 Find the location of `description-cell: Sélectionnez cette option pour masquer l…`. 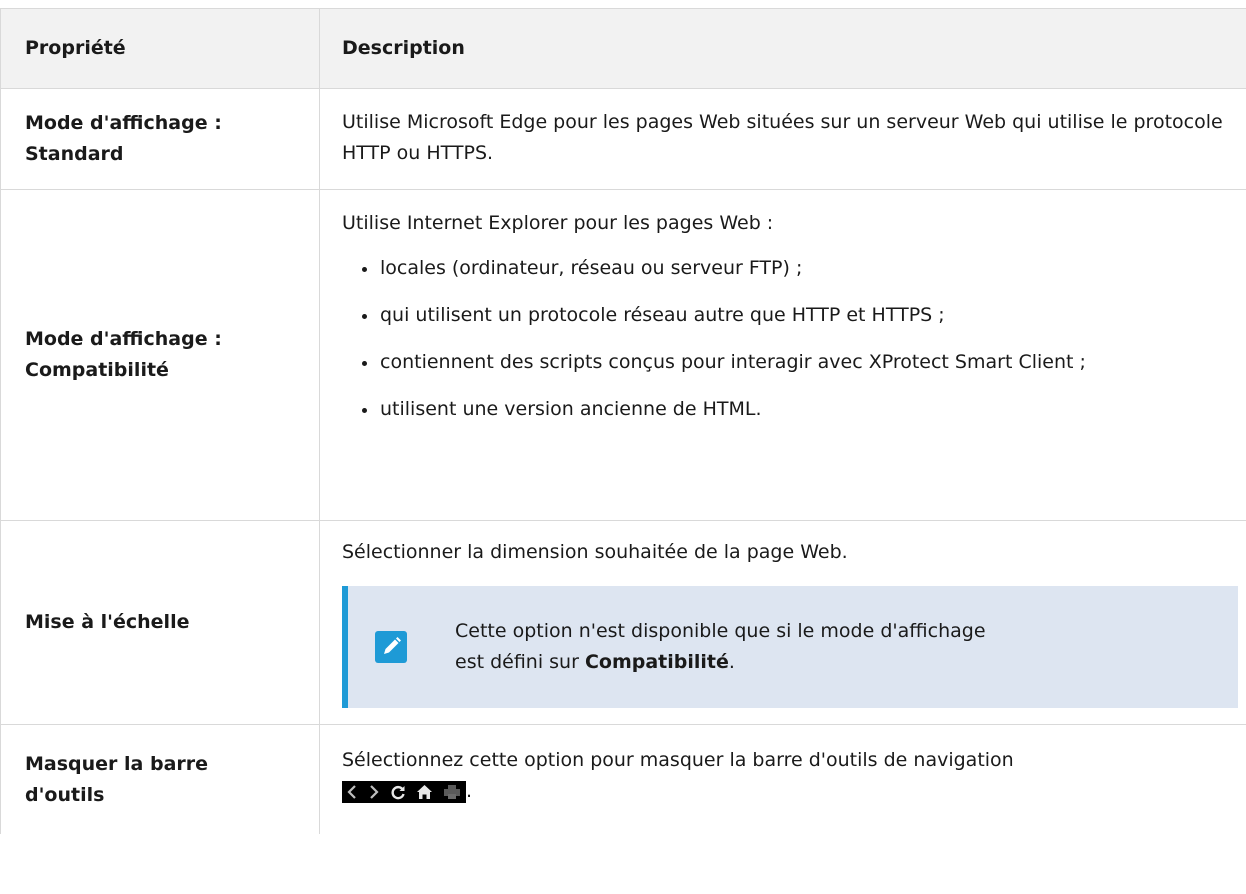

description-cell: Sélectionnez cette option pour masquer l… is located at coordinates (783, 779).